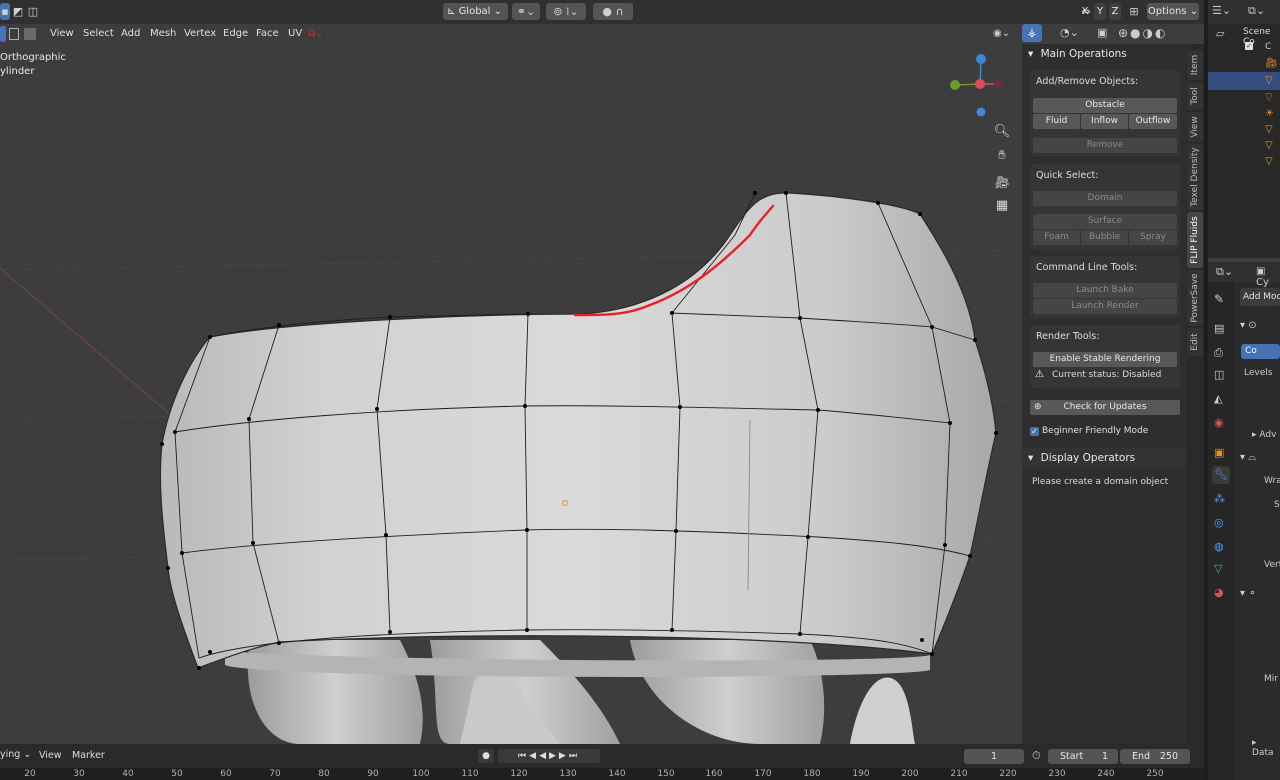 The height and width of the screenshot is (780, 1280). I want to click on spray-button: Spray, so click(1153, 237).